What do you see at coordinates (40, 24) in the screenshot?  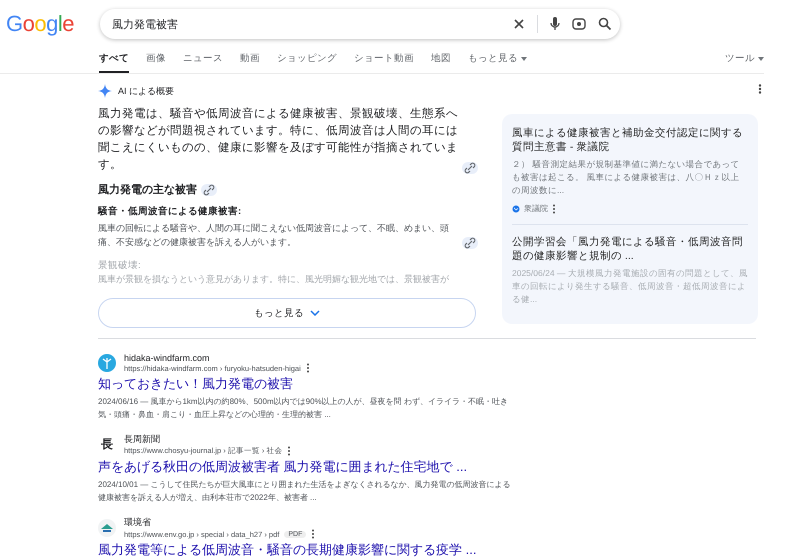 I see `google-logo: Google` at bounding box center [40, 24].